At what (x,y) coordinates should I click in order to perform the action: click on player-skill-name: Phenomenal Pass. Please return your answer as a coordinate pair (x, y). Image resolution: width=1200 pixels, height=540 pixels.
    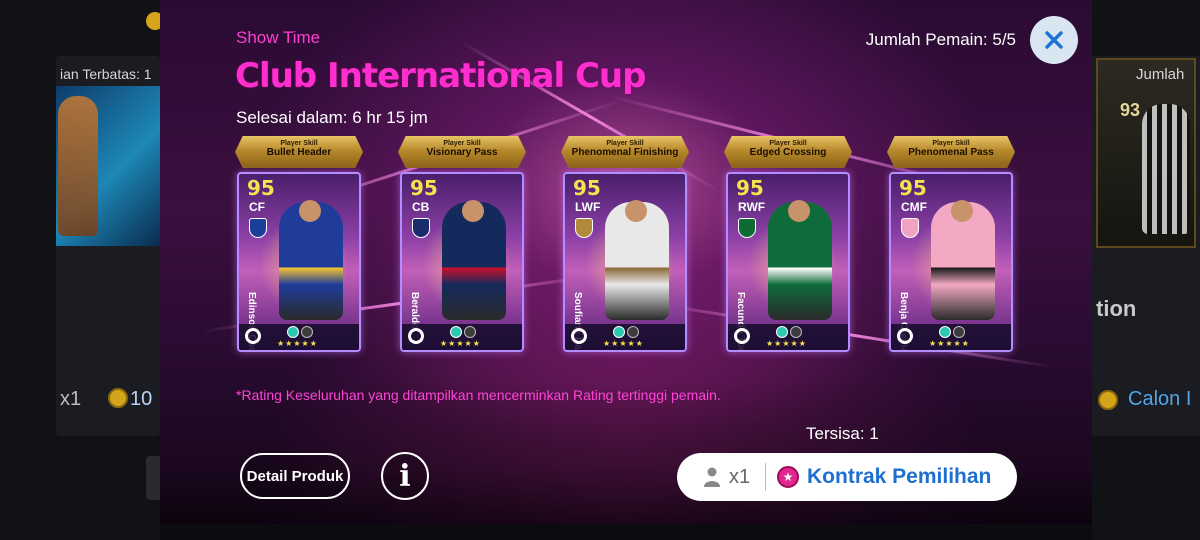
    Looking at the image, I should click on (951, 152).